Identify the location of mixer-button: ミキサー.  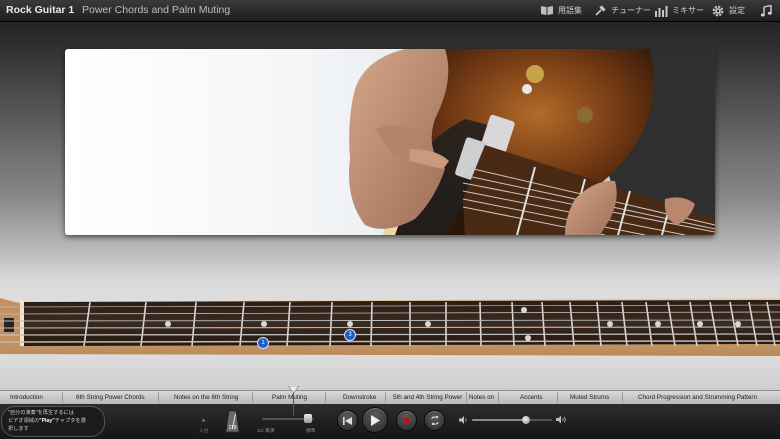
(679, 10).